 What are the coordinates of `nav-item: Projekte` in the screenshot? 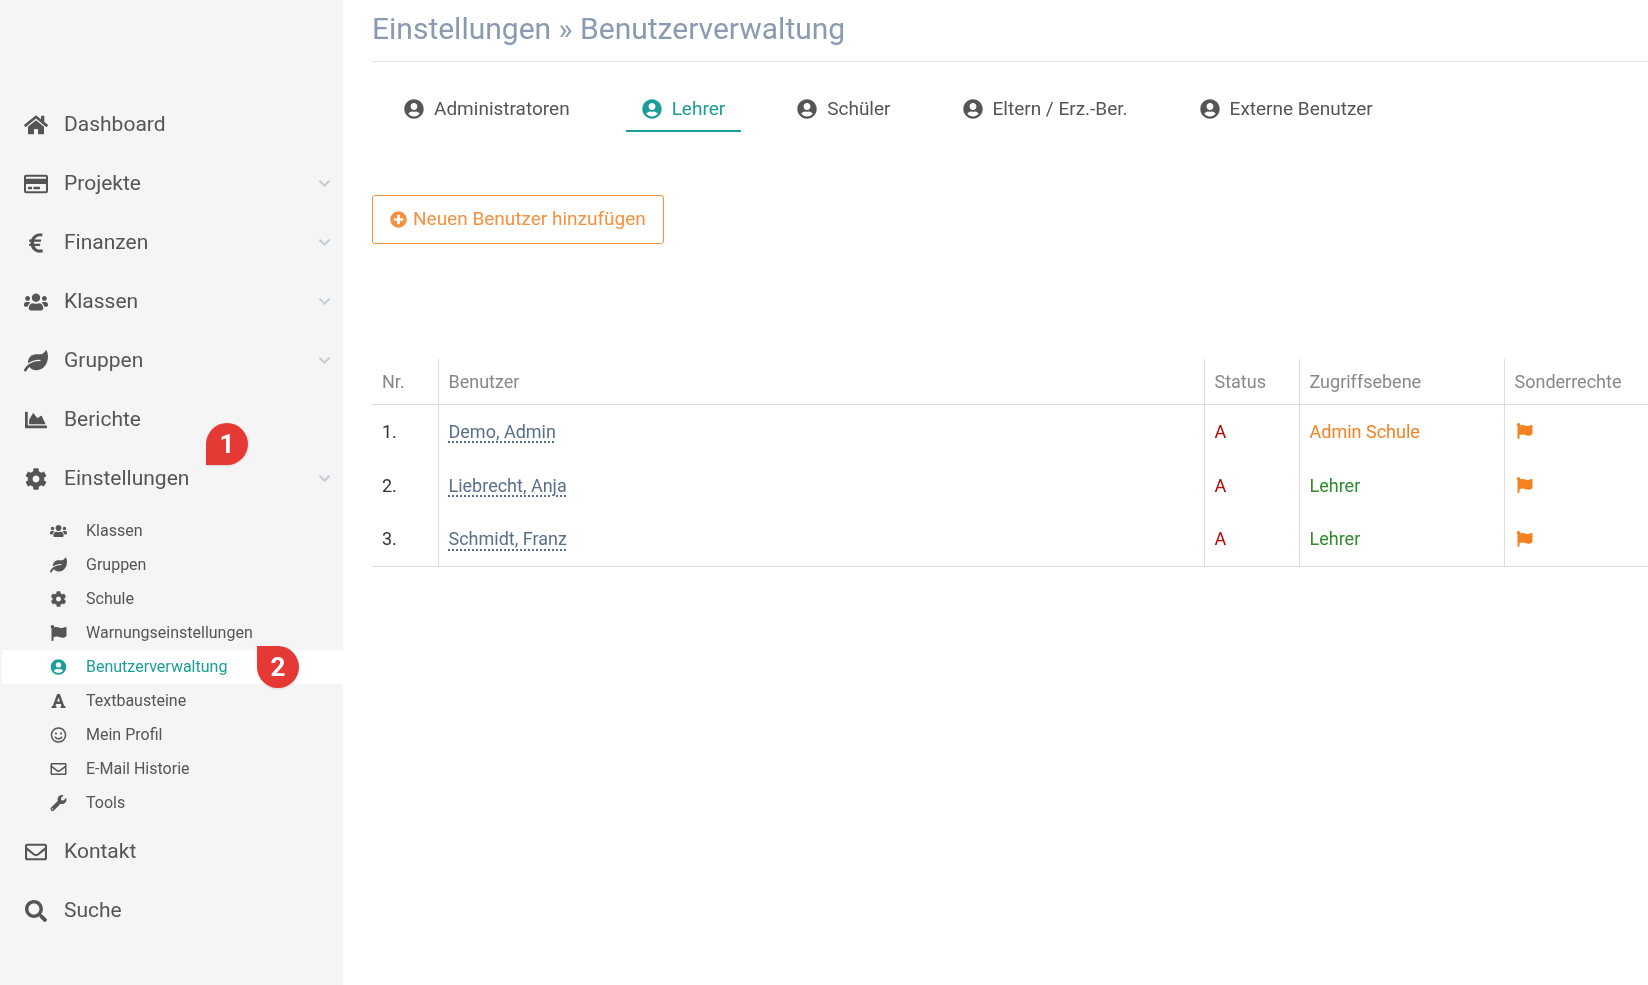 It's located at (171, 183).